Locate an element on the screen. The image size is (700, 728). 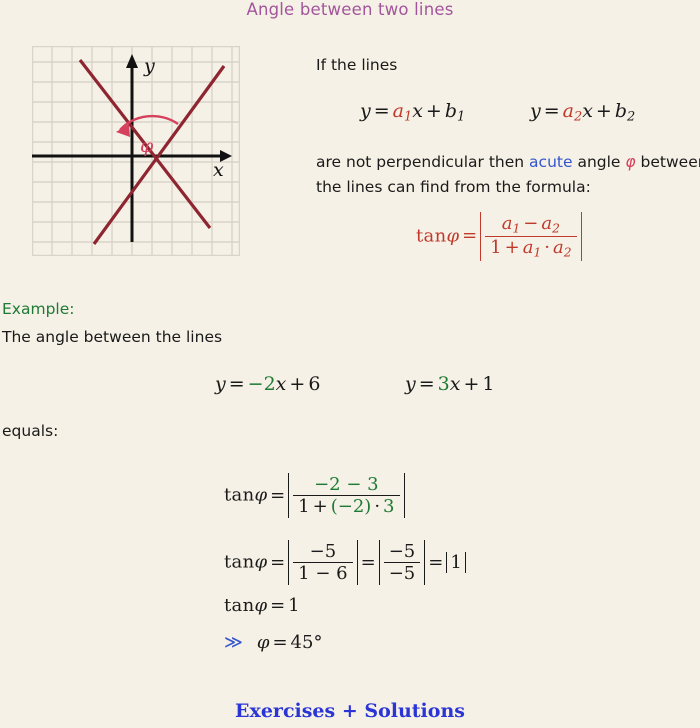
eq2-constant-subscript: 2 is located at coordinates (631, 117).